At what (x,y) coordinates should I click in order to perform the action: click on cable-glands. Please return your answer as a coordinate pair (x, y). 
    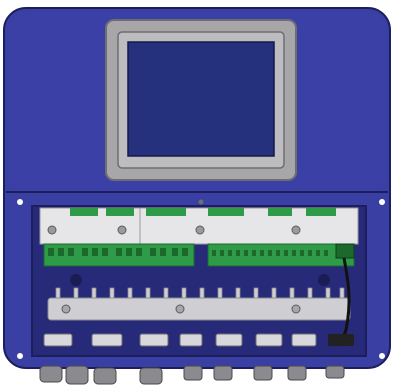
    Looking at the image, I should click on (192, 375).